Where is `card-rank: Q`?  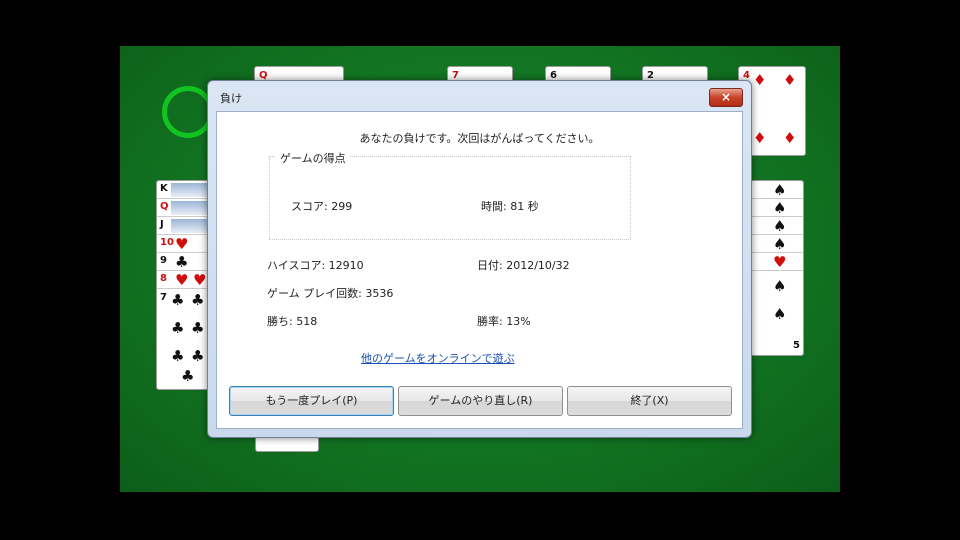 card-rank: Q is located at coordinates (164, 206).